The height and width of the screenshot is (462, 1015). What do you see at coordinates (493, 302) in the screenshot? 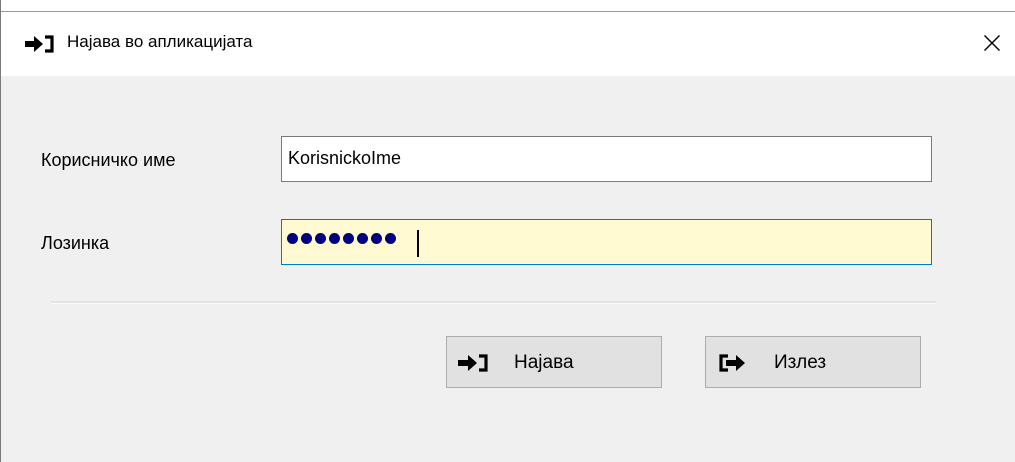
I see `separator` at bounding box center [493, 302].